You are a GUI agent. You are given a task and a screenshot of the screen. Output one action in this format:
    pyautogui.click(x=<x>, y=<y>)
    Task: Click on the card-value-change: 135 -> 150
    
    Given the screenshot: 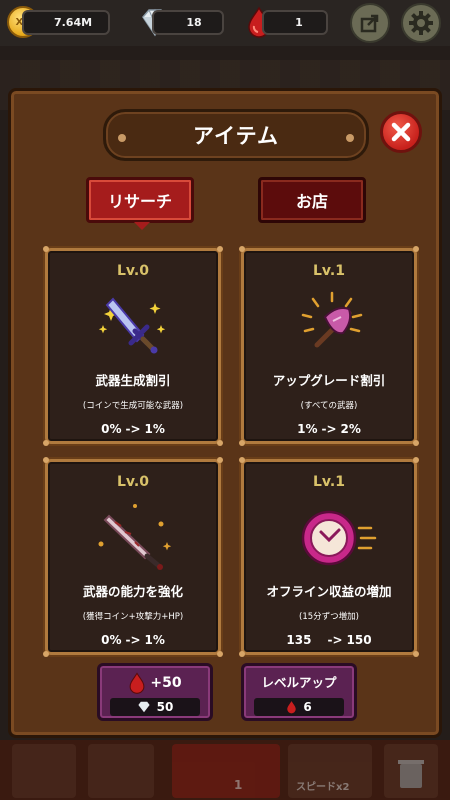 What is the action you would take?
    pyautogui.click(x=329, y=640)
    